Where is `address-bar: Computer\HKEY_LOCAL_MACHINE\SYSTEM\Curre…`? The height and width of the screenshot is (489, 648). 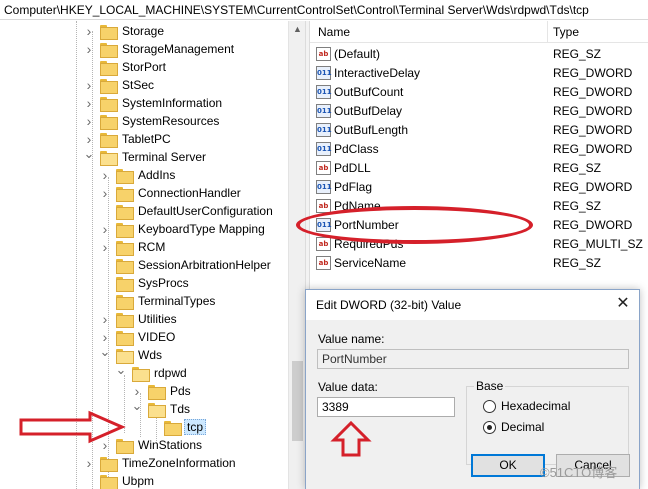
address-bar: Computer\HKEY_LOCAL_MACHINE\SYSTEM\Curre… is located at coordinates (324, 10).